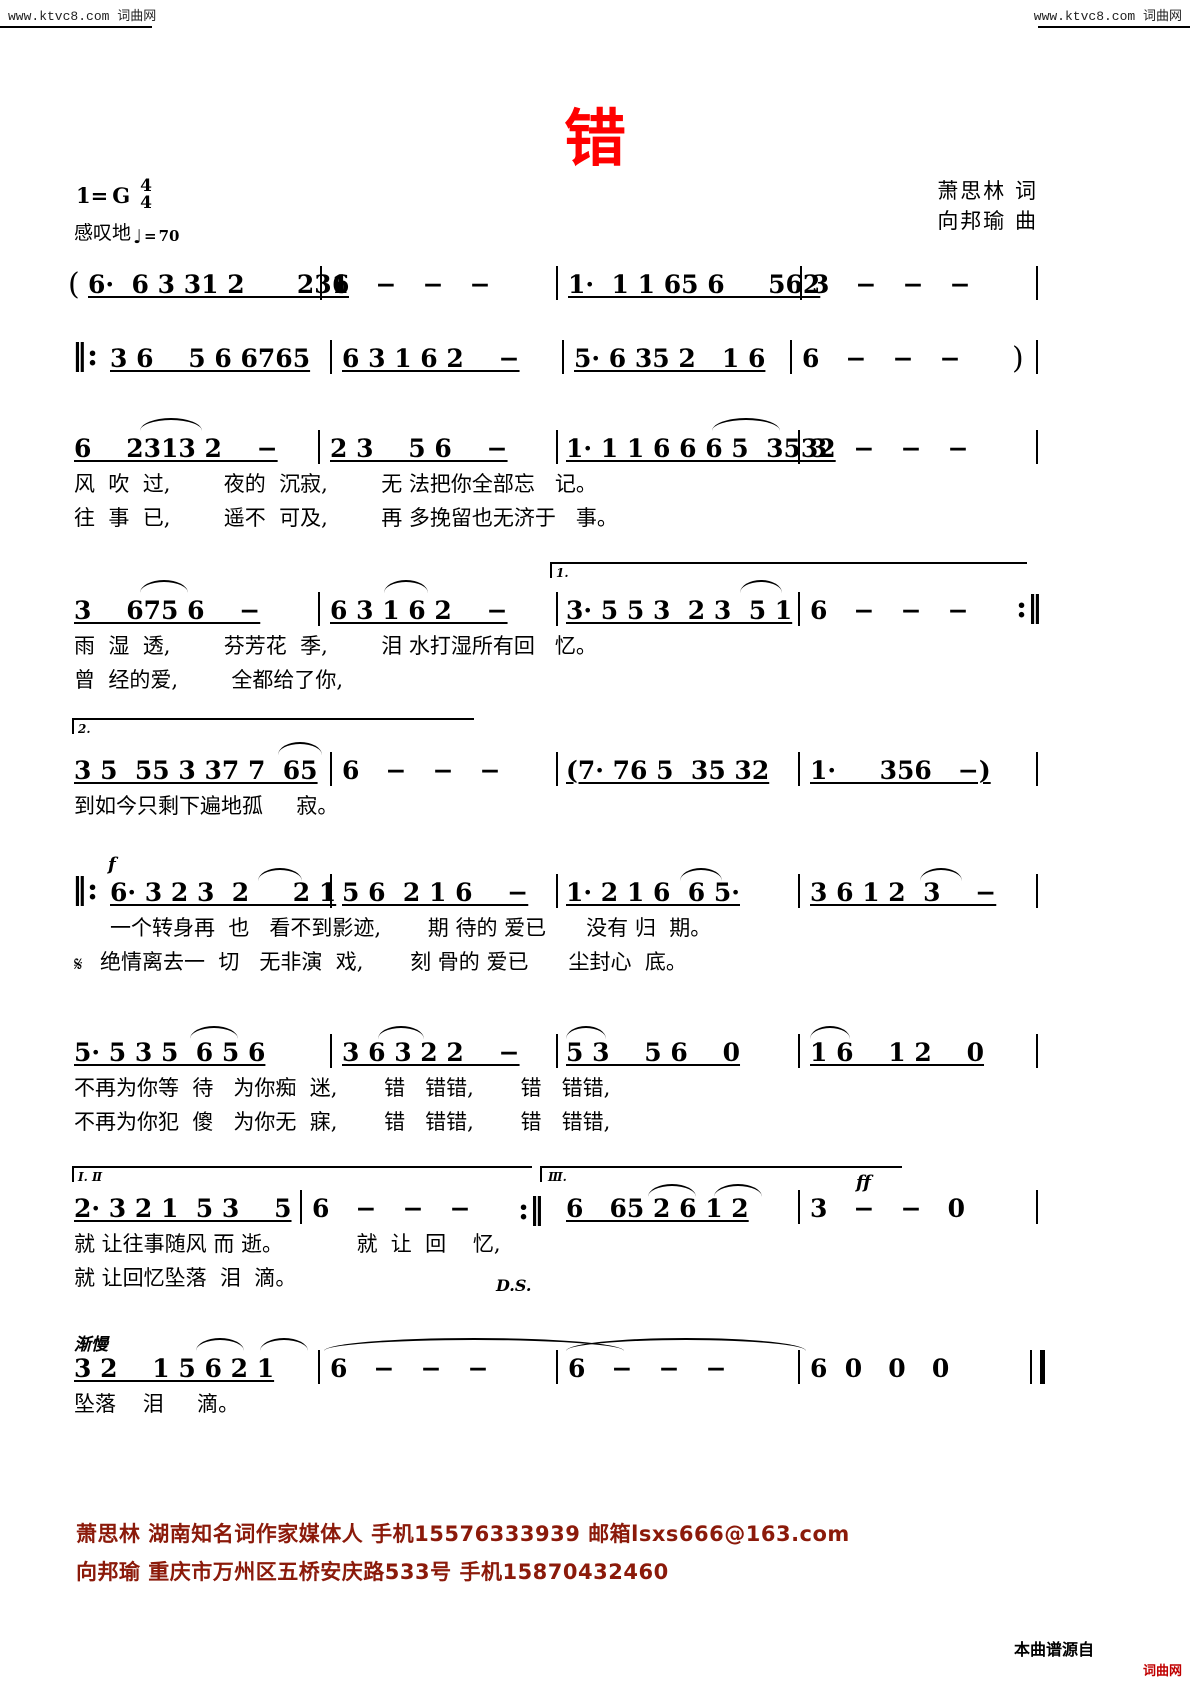  What do you see at coordinates (897, 1052) in the screenshot?
I see `measure-notes: 1 6 1 2 0` at bounding box center [897, 1052].